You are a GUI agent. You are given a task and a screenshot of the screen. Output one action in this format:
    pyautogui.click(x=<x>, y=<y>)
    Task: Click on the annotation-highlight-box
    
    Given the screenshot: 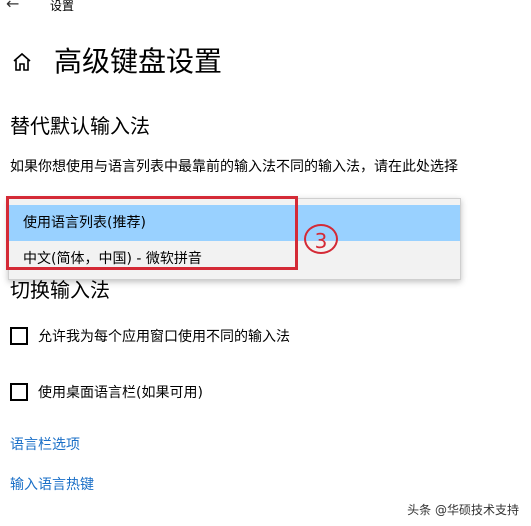 What is the action you would take?
    pyautogui.click(x=152, y=233)
    